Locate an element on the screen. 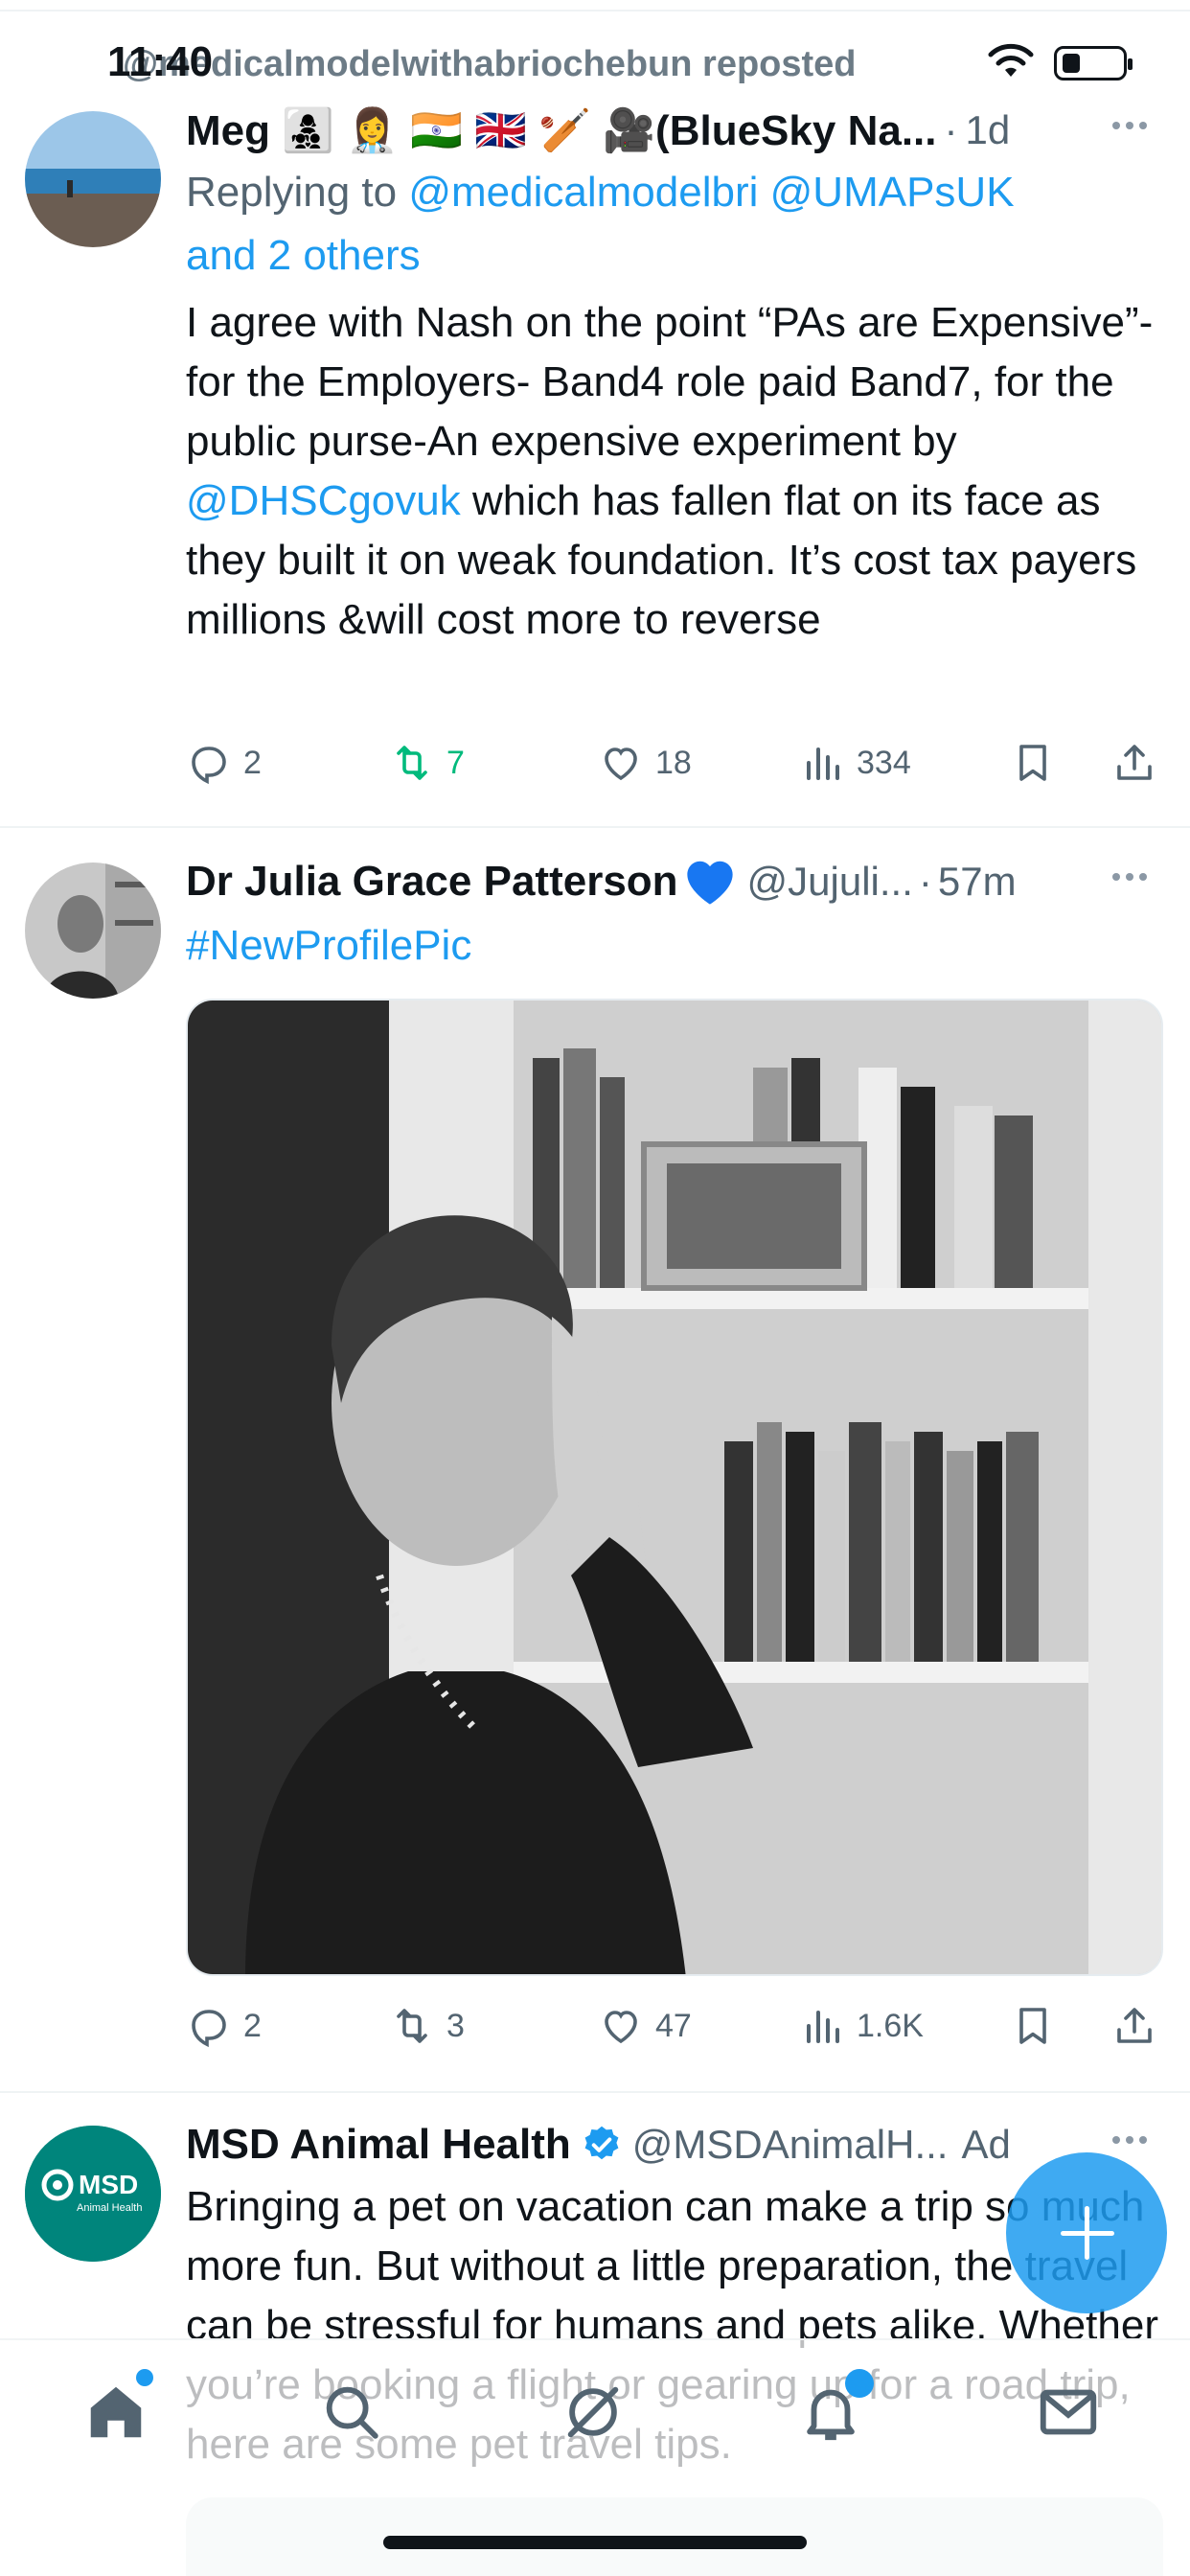  timestamp: 57m is located at coordinates (978, 882).